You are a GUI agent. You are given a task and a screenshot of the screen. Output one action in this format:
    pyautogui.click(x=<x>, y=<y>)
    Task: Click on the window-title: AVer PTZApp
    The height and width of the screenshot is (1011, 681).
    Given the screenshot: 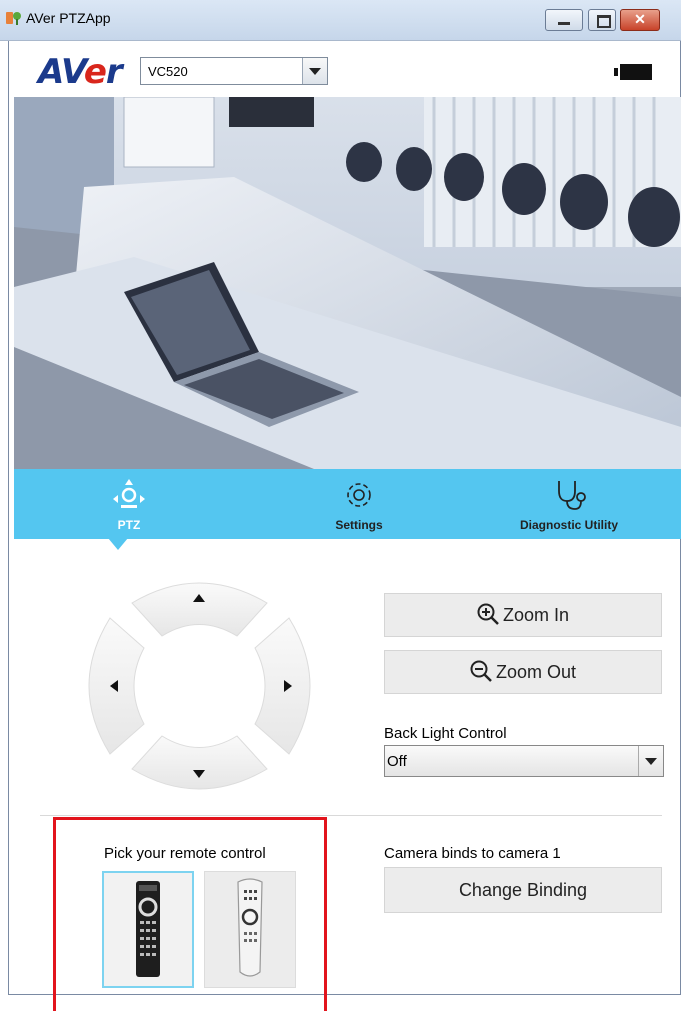 What is the action you would take?
    pyautogui.click(x=68, y=18)
    